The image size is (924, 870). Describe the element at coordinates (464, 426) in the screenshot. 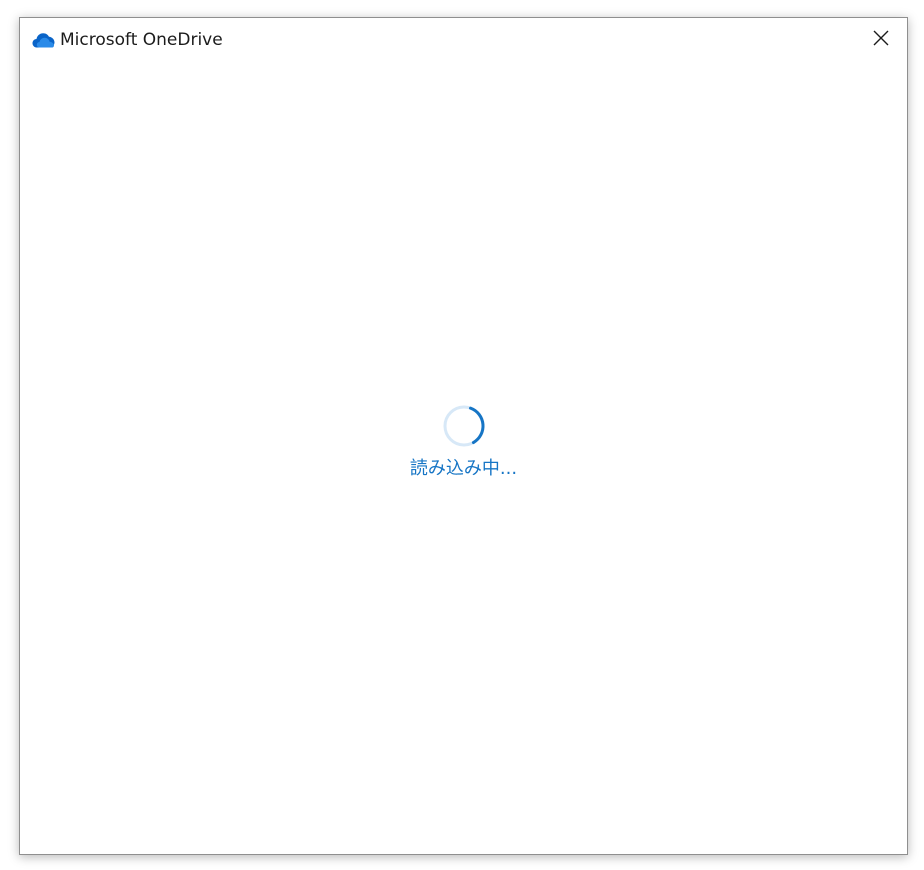

I see `loading-spinner-icon` at that location.